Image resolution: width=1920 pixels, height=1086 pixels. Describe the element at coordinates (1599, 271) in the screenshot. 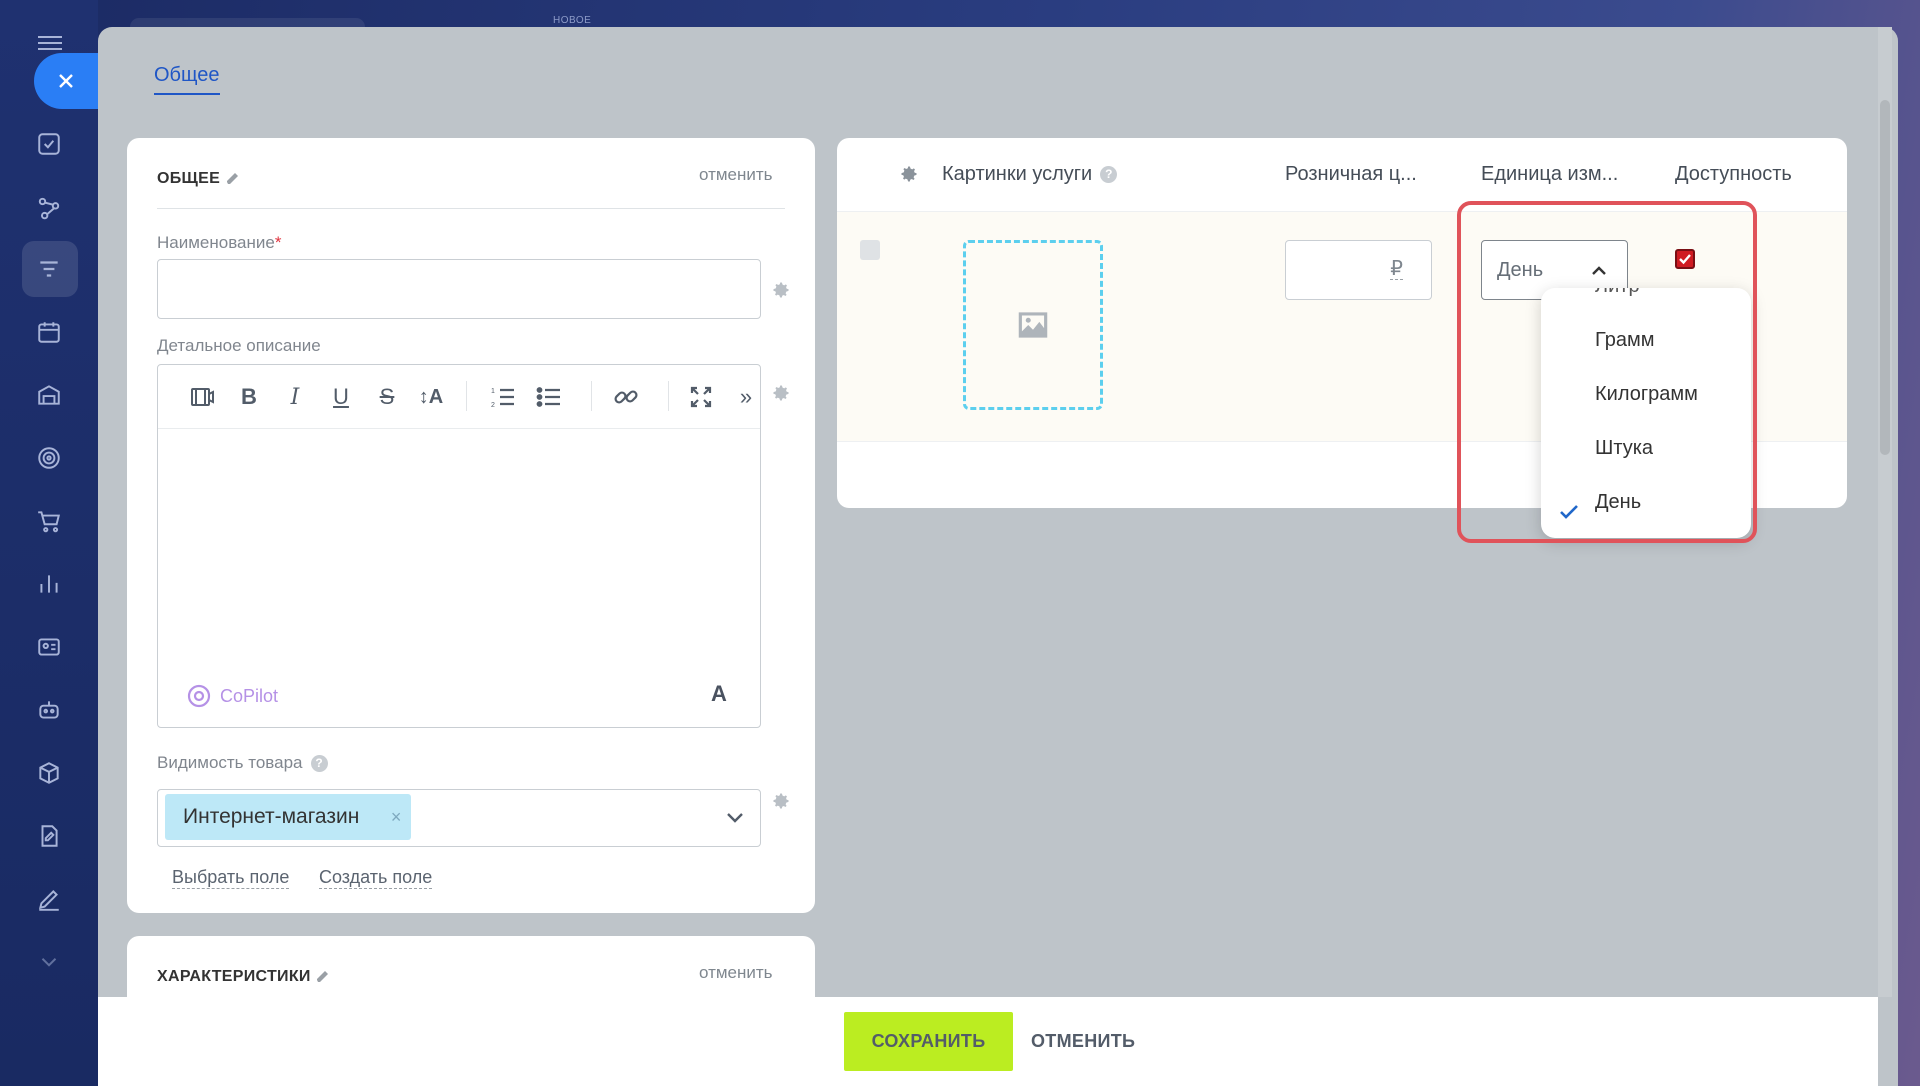

I see `chevron-up-icon` at that location.